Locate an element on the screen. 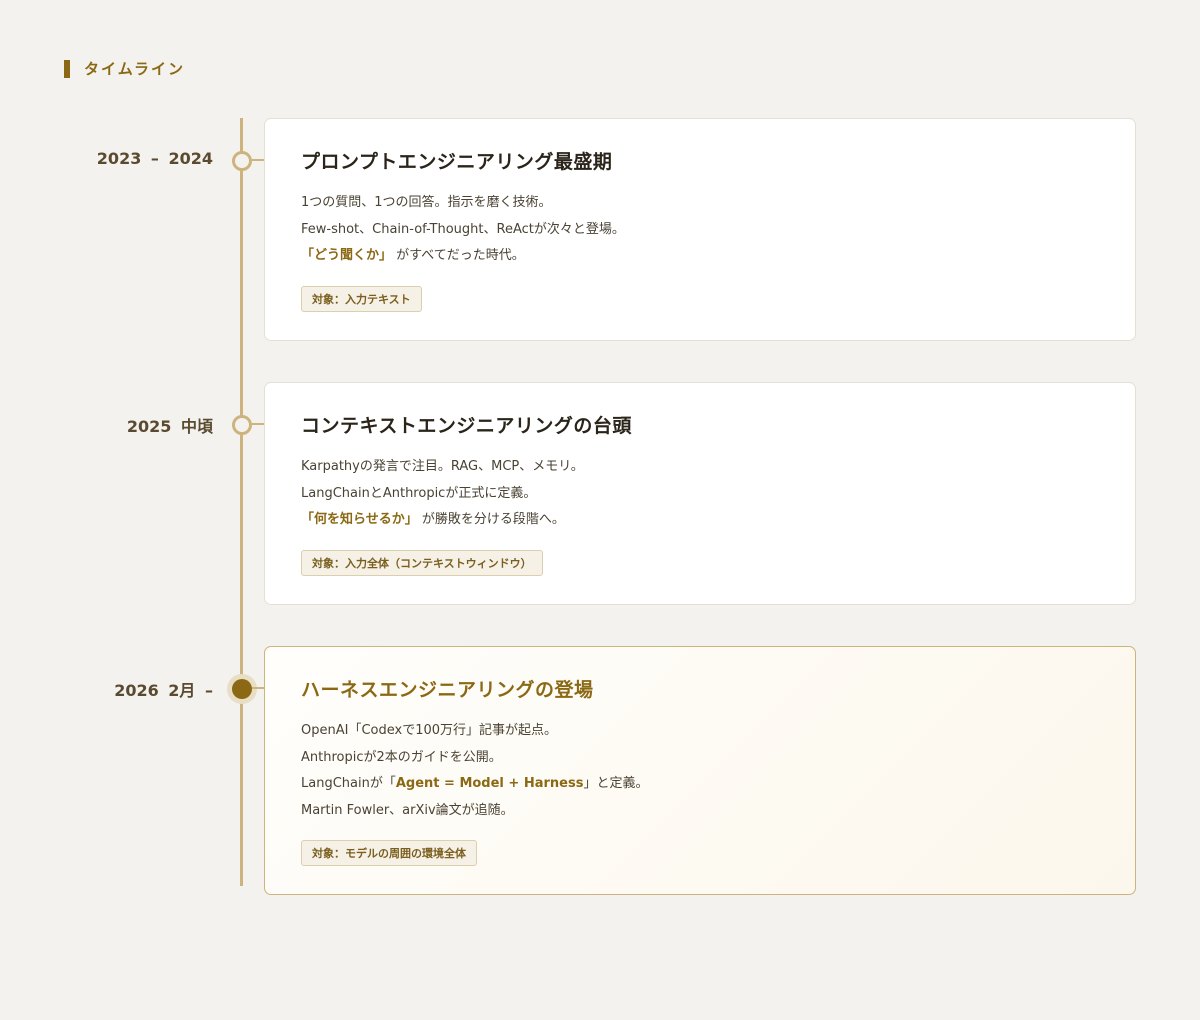 This screenshot has width=1200, height=1020. entry-highlight-line: 「どう聞くか」 がすべてだった時代。 is located at coordinates (700, 256).